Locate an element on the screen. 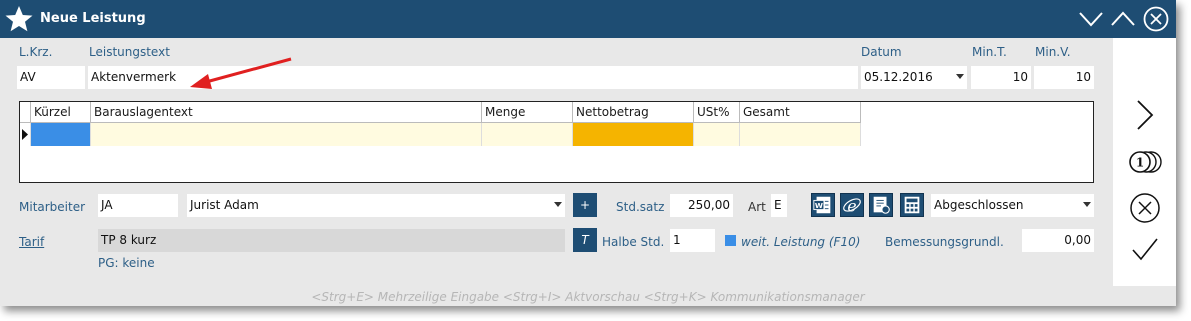 The image size is (1191, 321). lkrz-input: AV is located at coordinates (51, 77).